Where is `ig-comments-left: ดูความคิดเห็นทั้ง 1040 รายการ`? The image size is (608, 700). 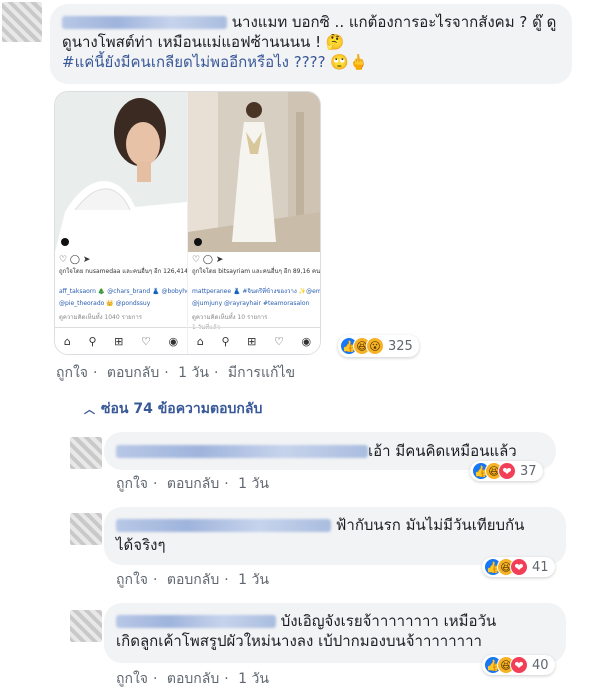 ig-comments-left: ดูความคิดเห็นทั้ง 1040 รายการ is located at coordinates (100, 317).